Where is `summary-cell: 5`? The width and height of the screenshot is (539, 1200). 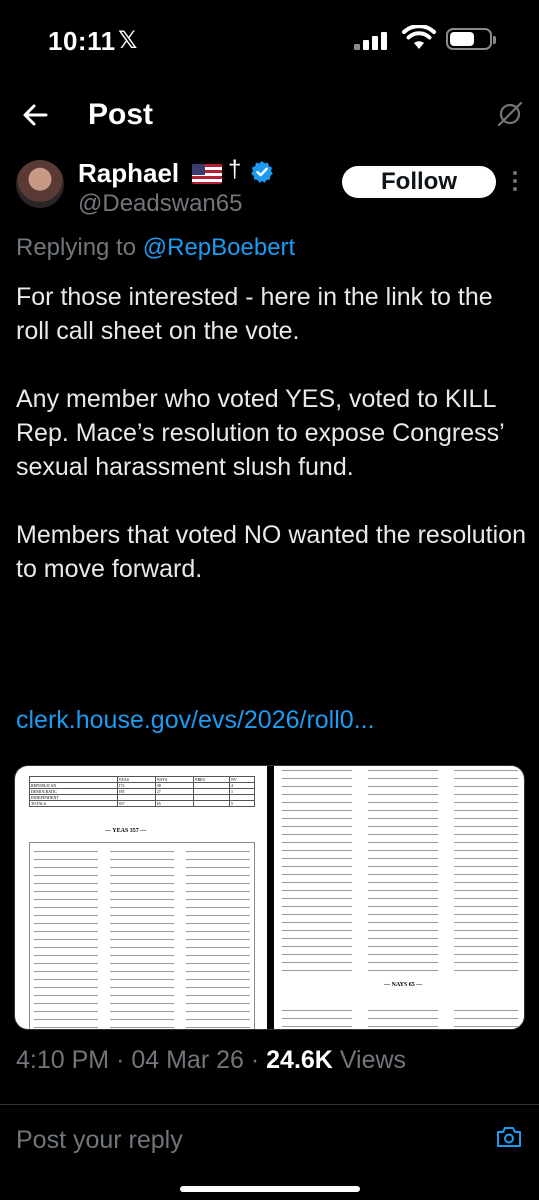
summary-cell: 5 is located at coordinates (242, 803).